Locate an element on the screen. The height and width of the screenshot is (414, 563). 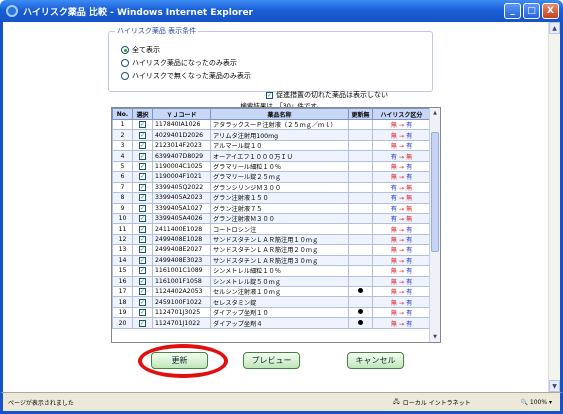
table-row: 10 ✓ 3399405A4026 グラン注射液Ｍ３００ 有 → 無 is located at coordinates (271, 218).